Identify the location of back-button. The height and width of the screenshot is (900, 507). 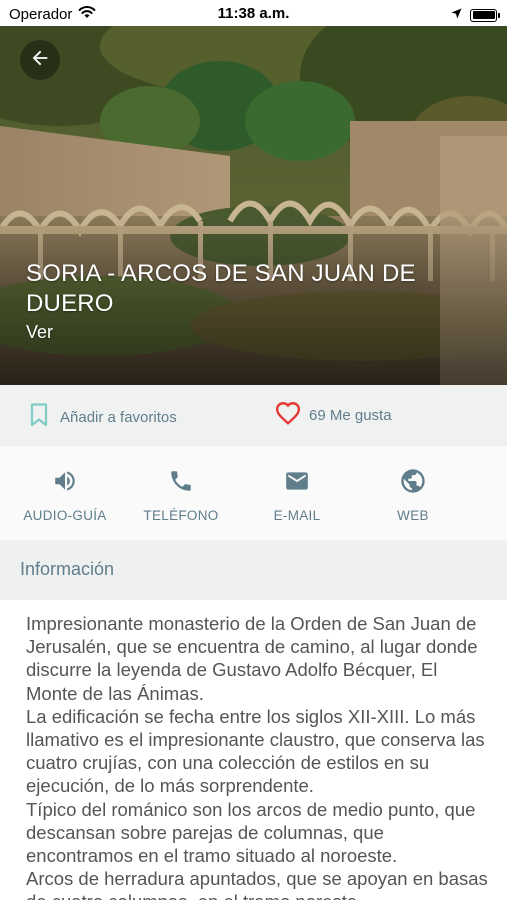
(40, 60).